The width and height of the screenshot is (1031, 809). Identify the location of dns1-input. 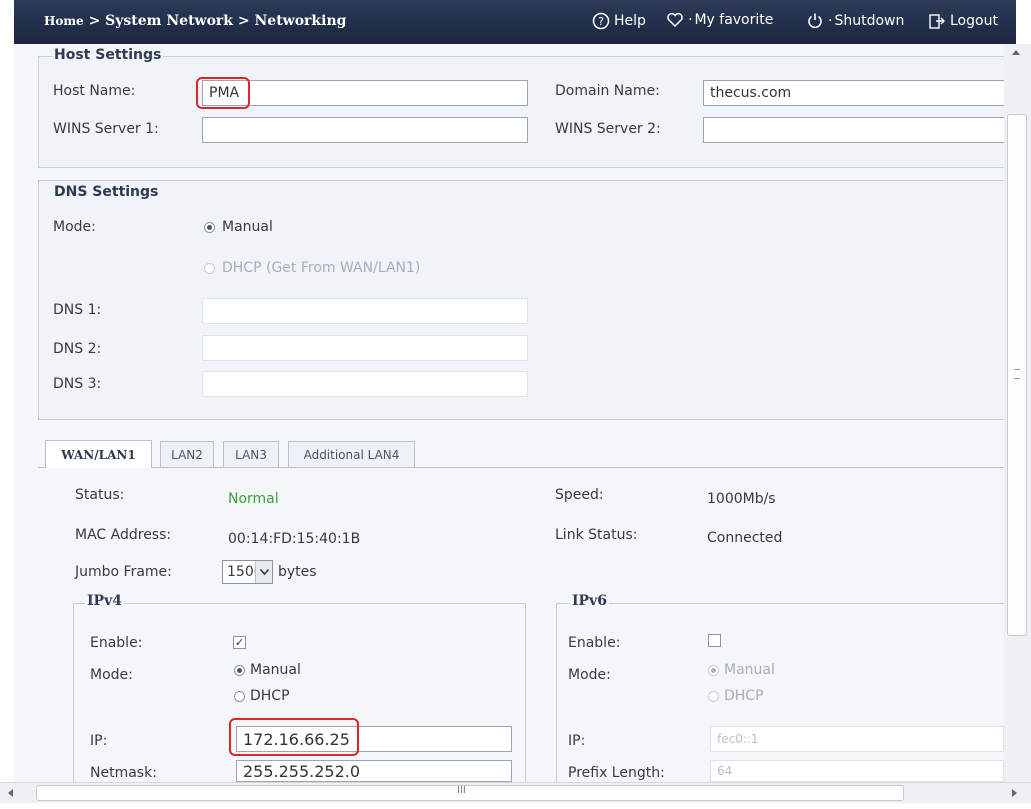
(365, 311).